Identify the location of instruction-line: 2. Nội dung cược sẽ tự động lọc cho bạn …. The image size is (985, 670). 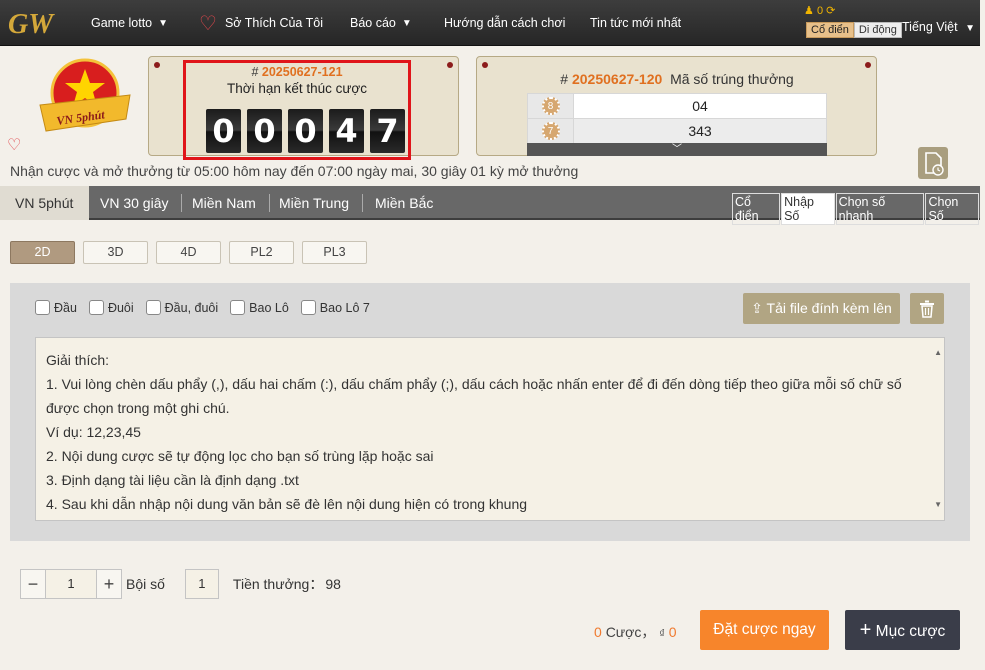
(240, 456).